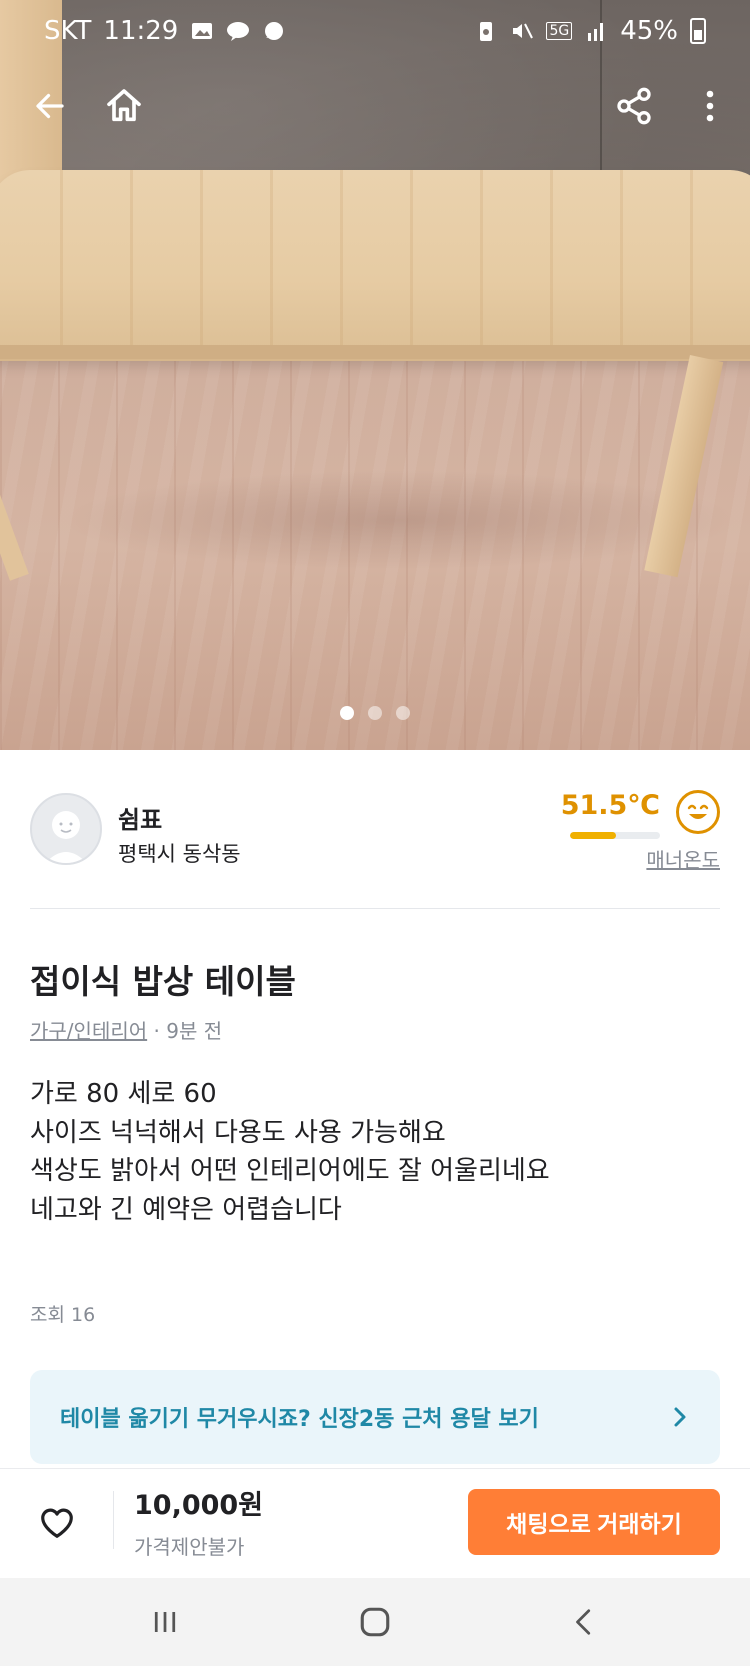 This screenshot has height=1666, width=750. I want to click on back-nav-icon, so click(585, 1622).